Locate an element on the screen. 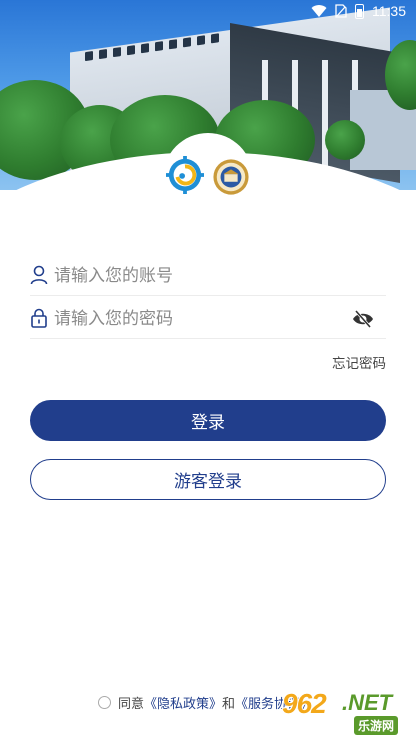 This screenshot has width=416, height=739. username-row is located at coordinates (208, 276).